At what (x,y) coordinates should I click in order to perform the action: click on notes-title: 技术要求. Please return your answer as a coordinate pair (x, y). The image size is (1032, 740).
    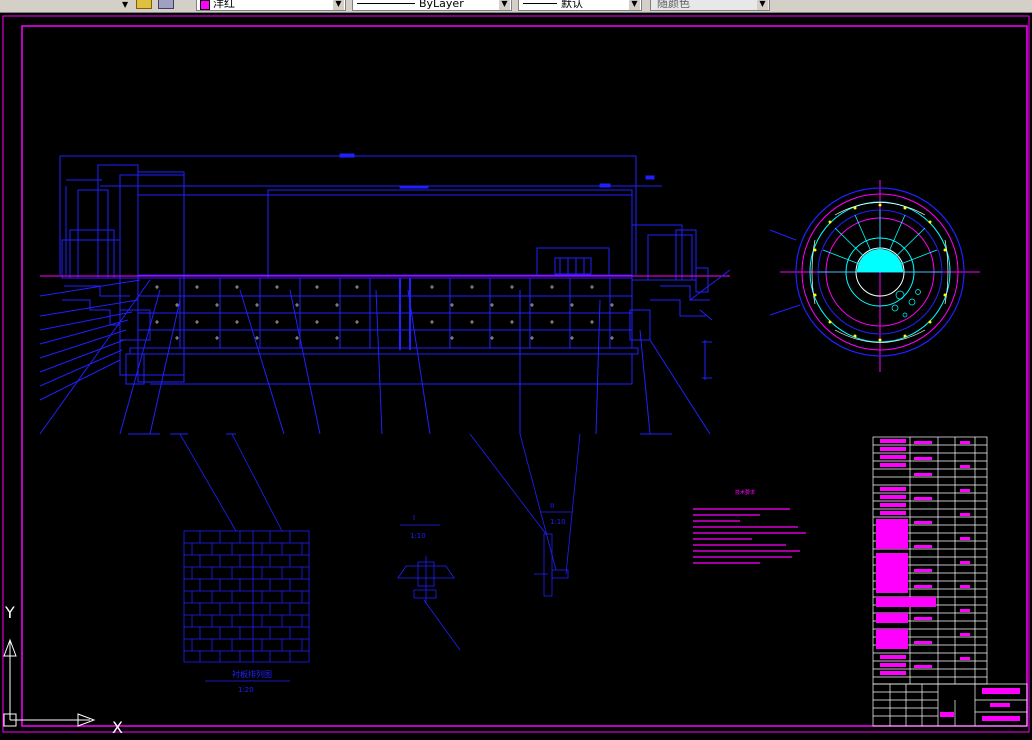
    Looking at the image, I should click on (745, 492).